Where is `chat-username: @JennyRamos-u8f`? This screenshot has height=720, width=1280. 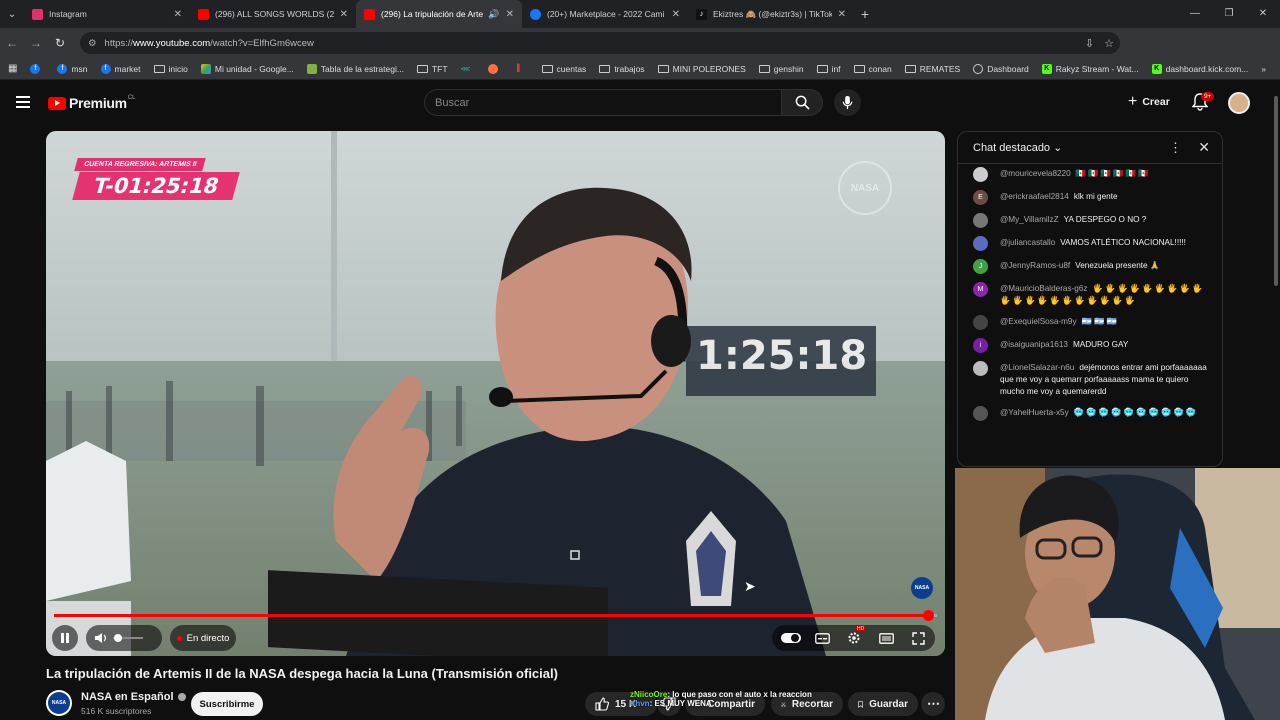
chat-username: @JennyRamos-u8f is located at coordinates (1035, 265).